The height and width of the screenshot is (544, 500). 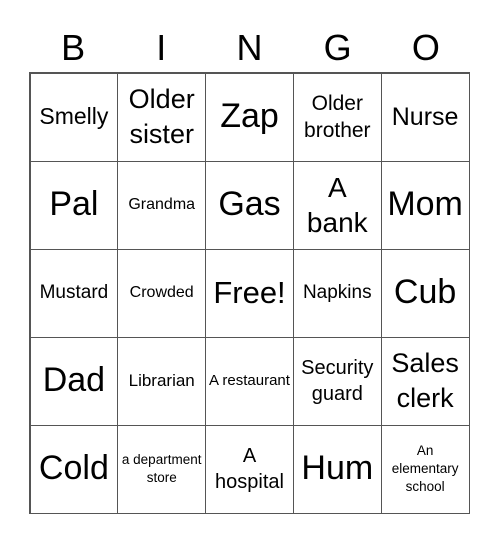 I want to click on header-letter-o: O, so click(x=425, y=47).